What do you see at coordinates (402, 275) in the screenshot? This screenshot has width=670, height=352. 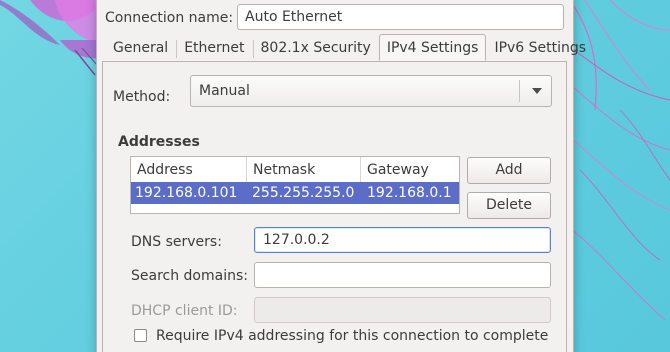 I see `search-domains-input` at bounding box center [402, 275].